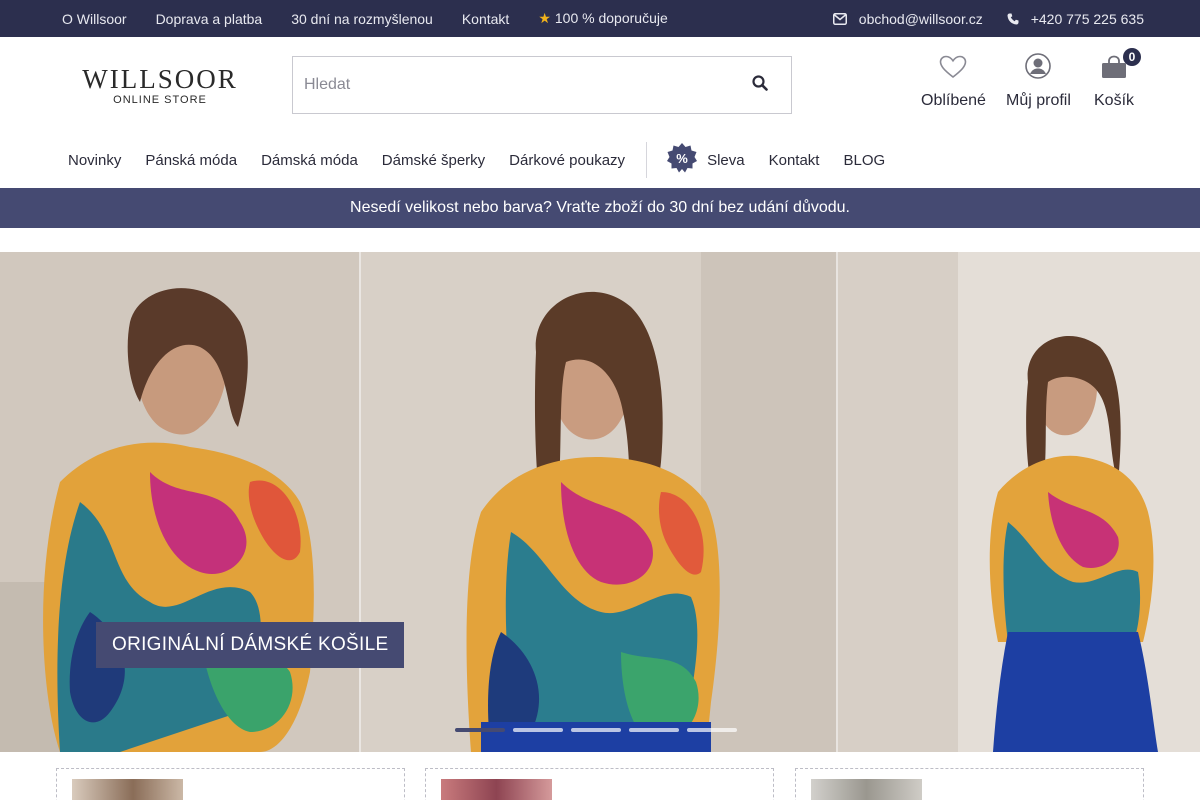 This screenshot has height=800, width=1200. I want to click on favorites-label: Oblíbené, so click(953, 100).